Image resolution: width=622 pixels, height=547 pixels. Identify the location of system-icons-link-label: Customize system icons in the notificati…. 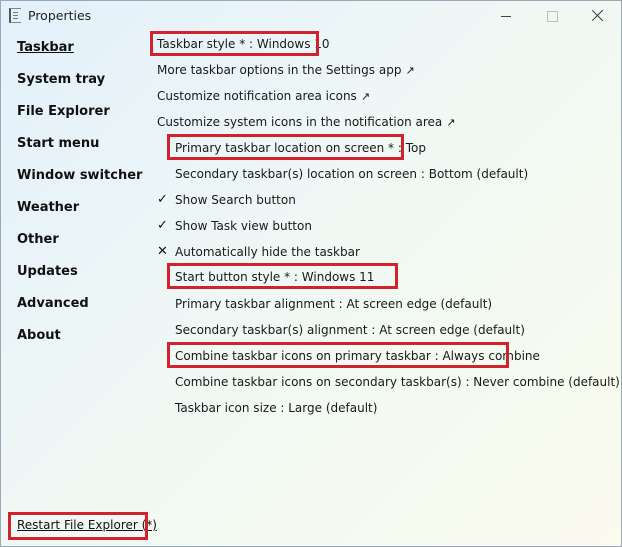
(300, 122).